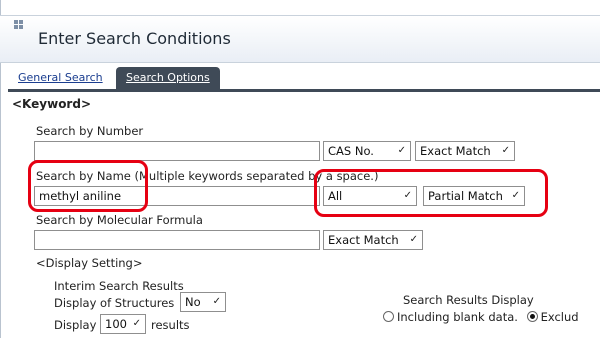  I want to click on name-match-value: Partial Match, so click(465, 196).